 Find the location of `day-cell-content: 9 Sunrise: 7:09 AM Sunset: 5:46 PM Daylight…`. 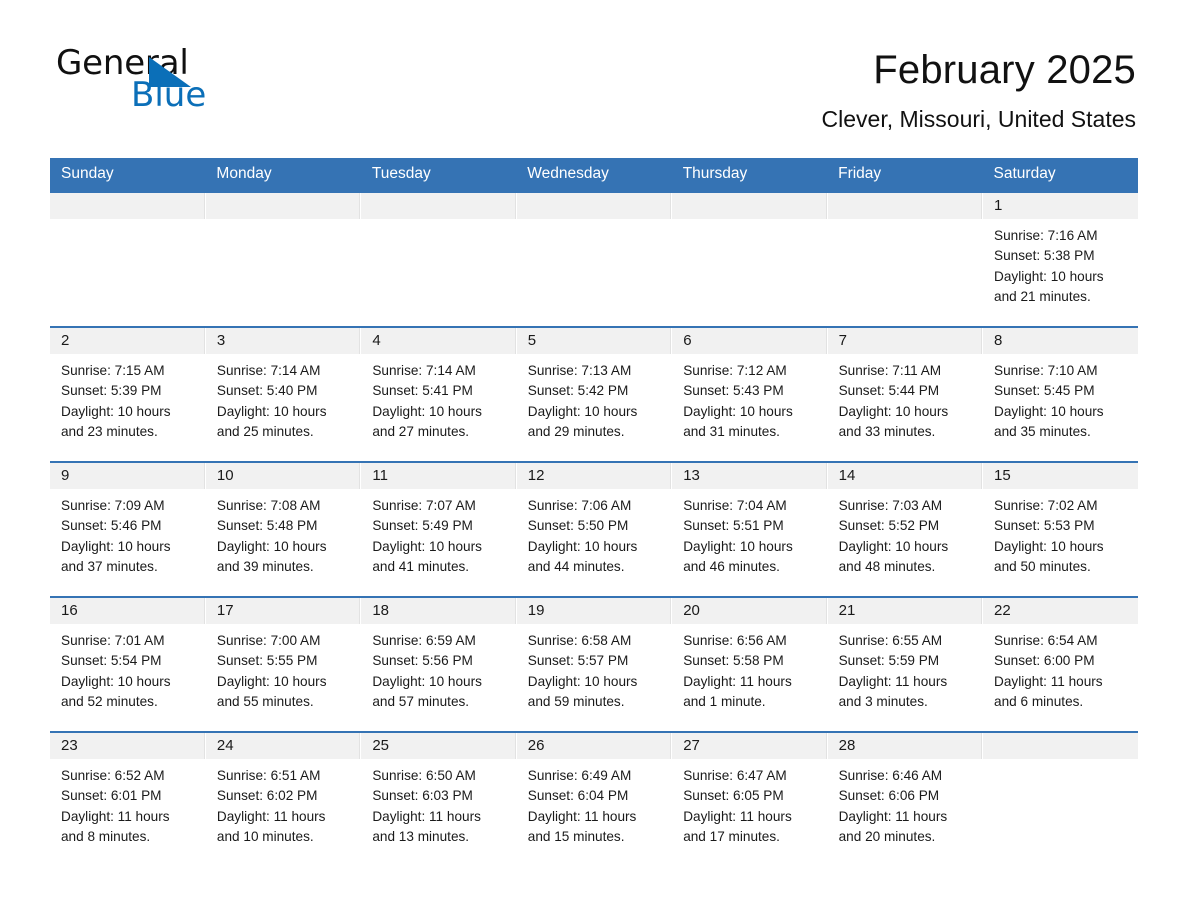

day-cell-content: 9 Sunrise: 7:09 AM Sunset: 5:46 PM Daylight… is located at coordinates (127, 529).